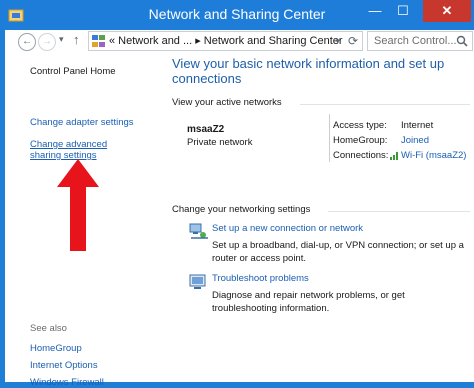  Describe the element at coordinates (48, 328) in the screenshot. I see `see-also-label: See also` at that location.